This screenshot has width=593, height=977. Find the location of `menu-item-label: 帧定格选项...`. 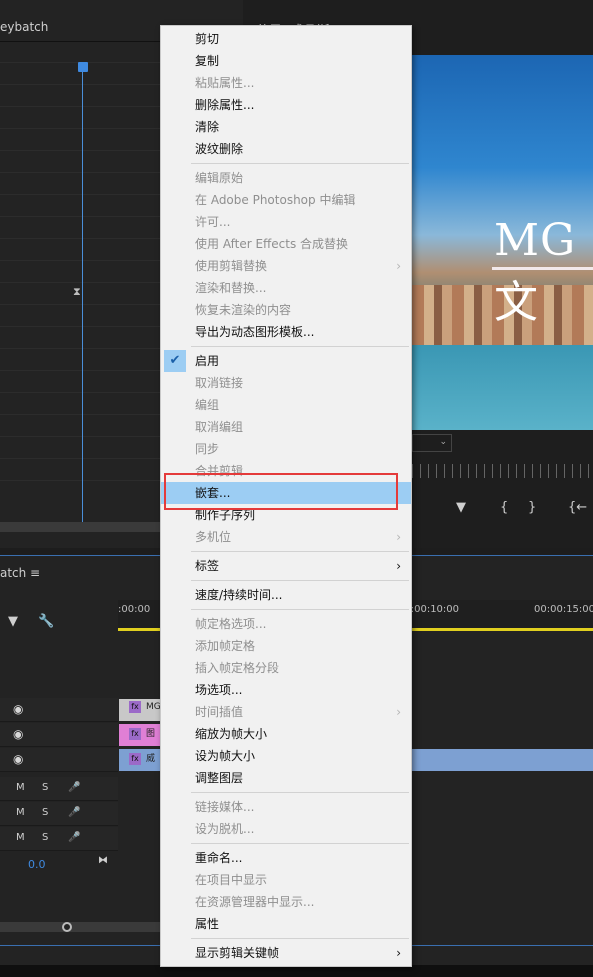

menu-item-label: 帧定格选项... is located at coordinates (231, 624).